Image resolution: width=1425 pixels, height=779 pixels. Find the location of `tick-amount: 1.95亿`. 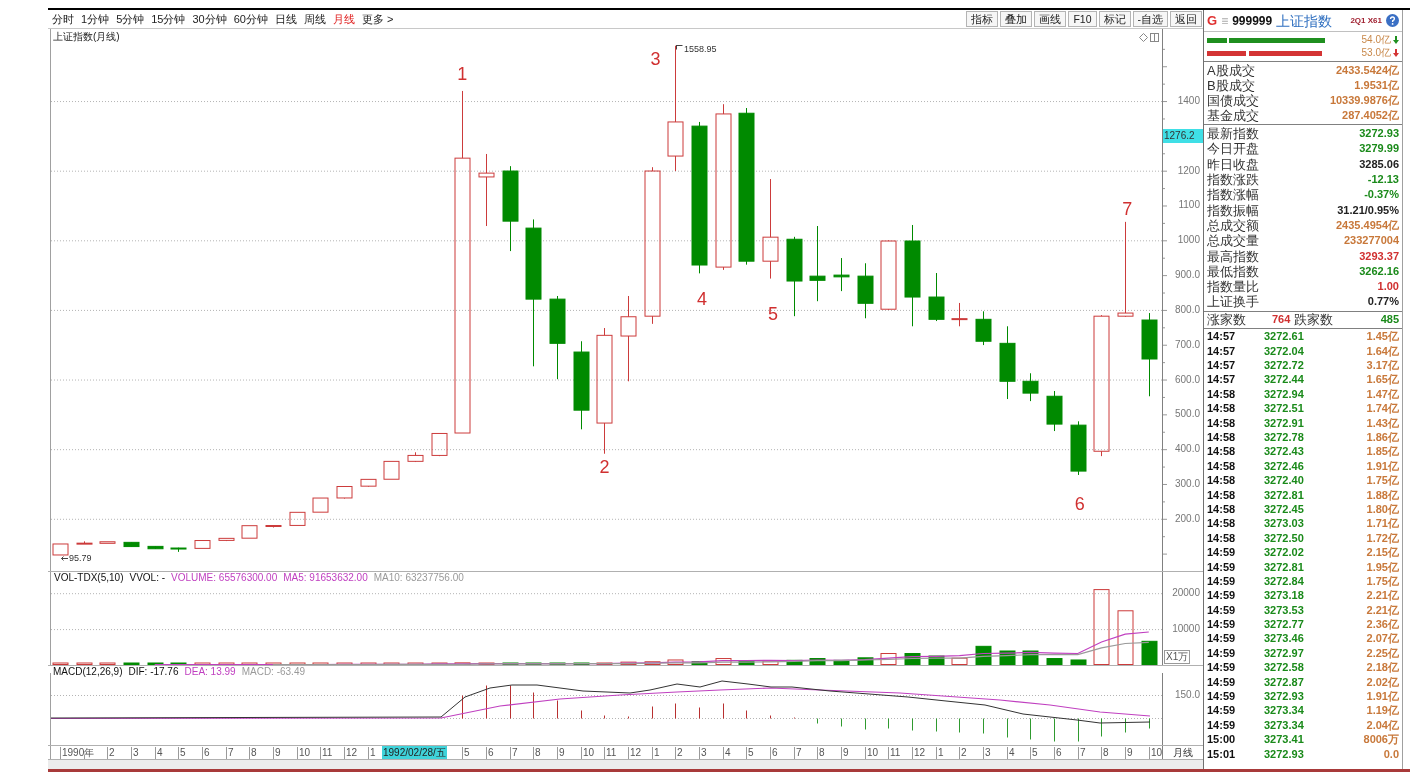

tick-amount: 1.95亿 is located at coordinates (1382, 567).